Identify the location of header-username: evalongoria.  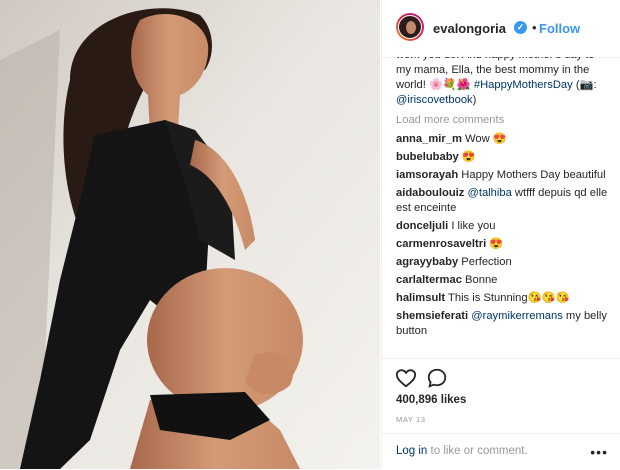
(469, 28).